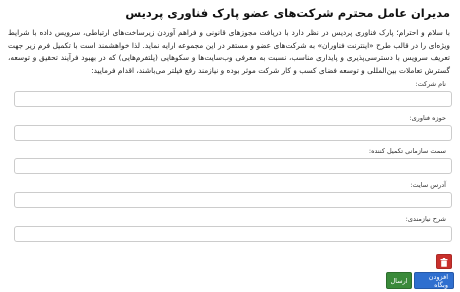 The height and width of the screenshot is (292, 460). Describe the element at coordinates (428, 185) in the screenshot. I see `site-address-label: آدرس سایت:` at that location.